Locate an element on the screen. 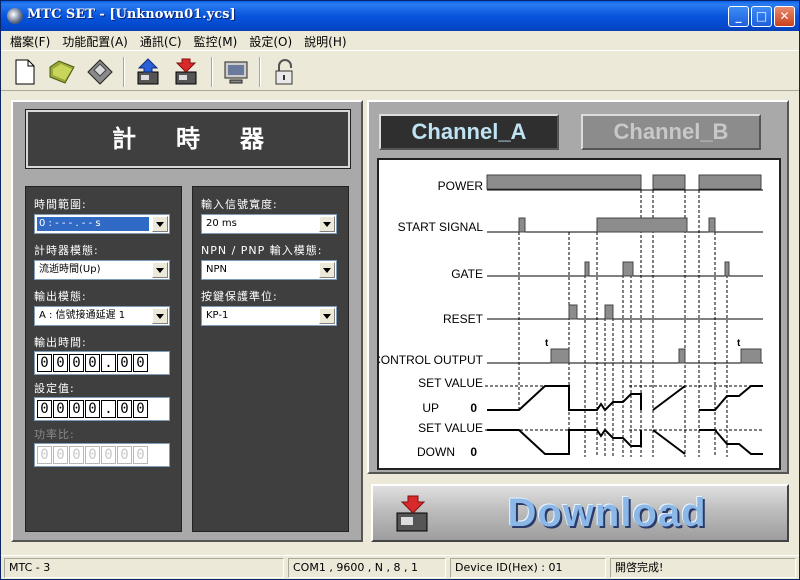  tab-channel-a: Channel_A is located at coordinates (469, 132).